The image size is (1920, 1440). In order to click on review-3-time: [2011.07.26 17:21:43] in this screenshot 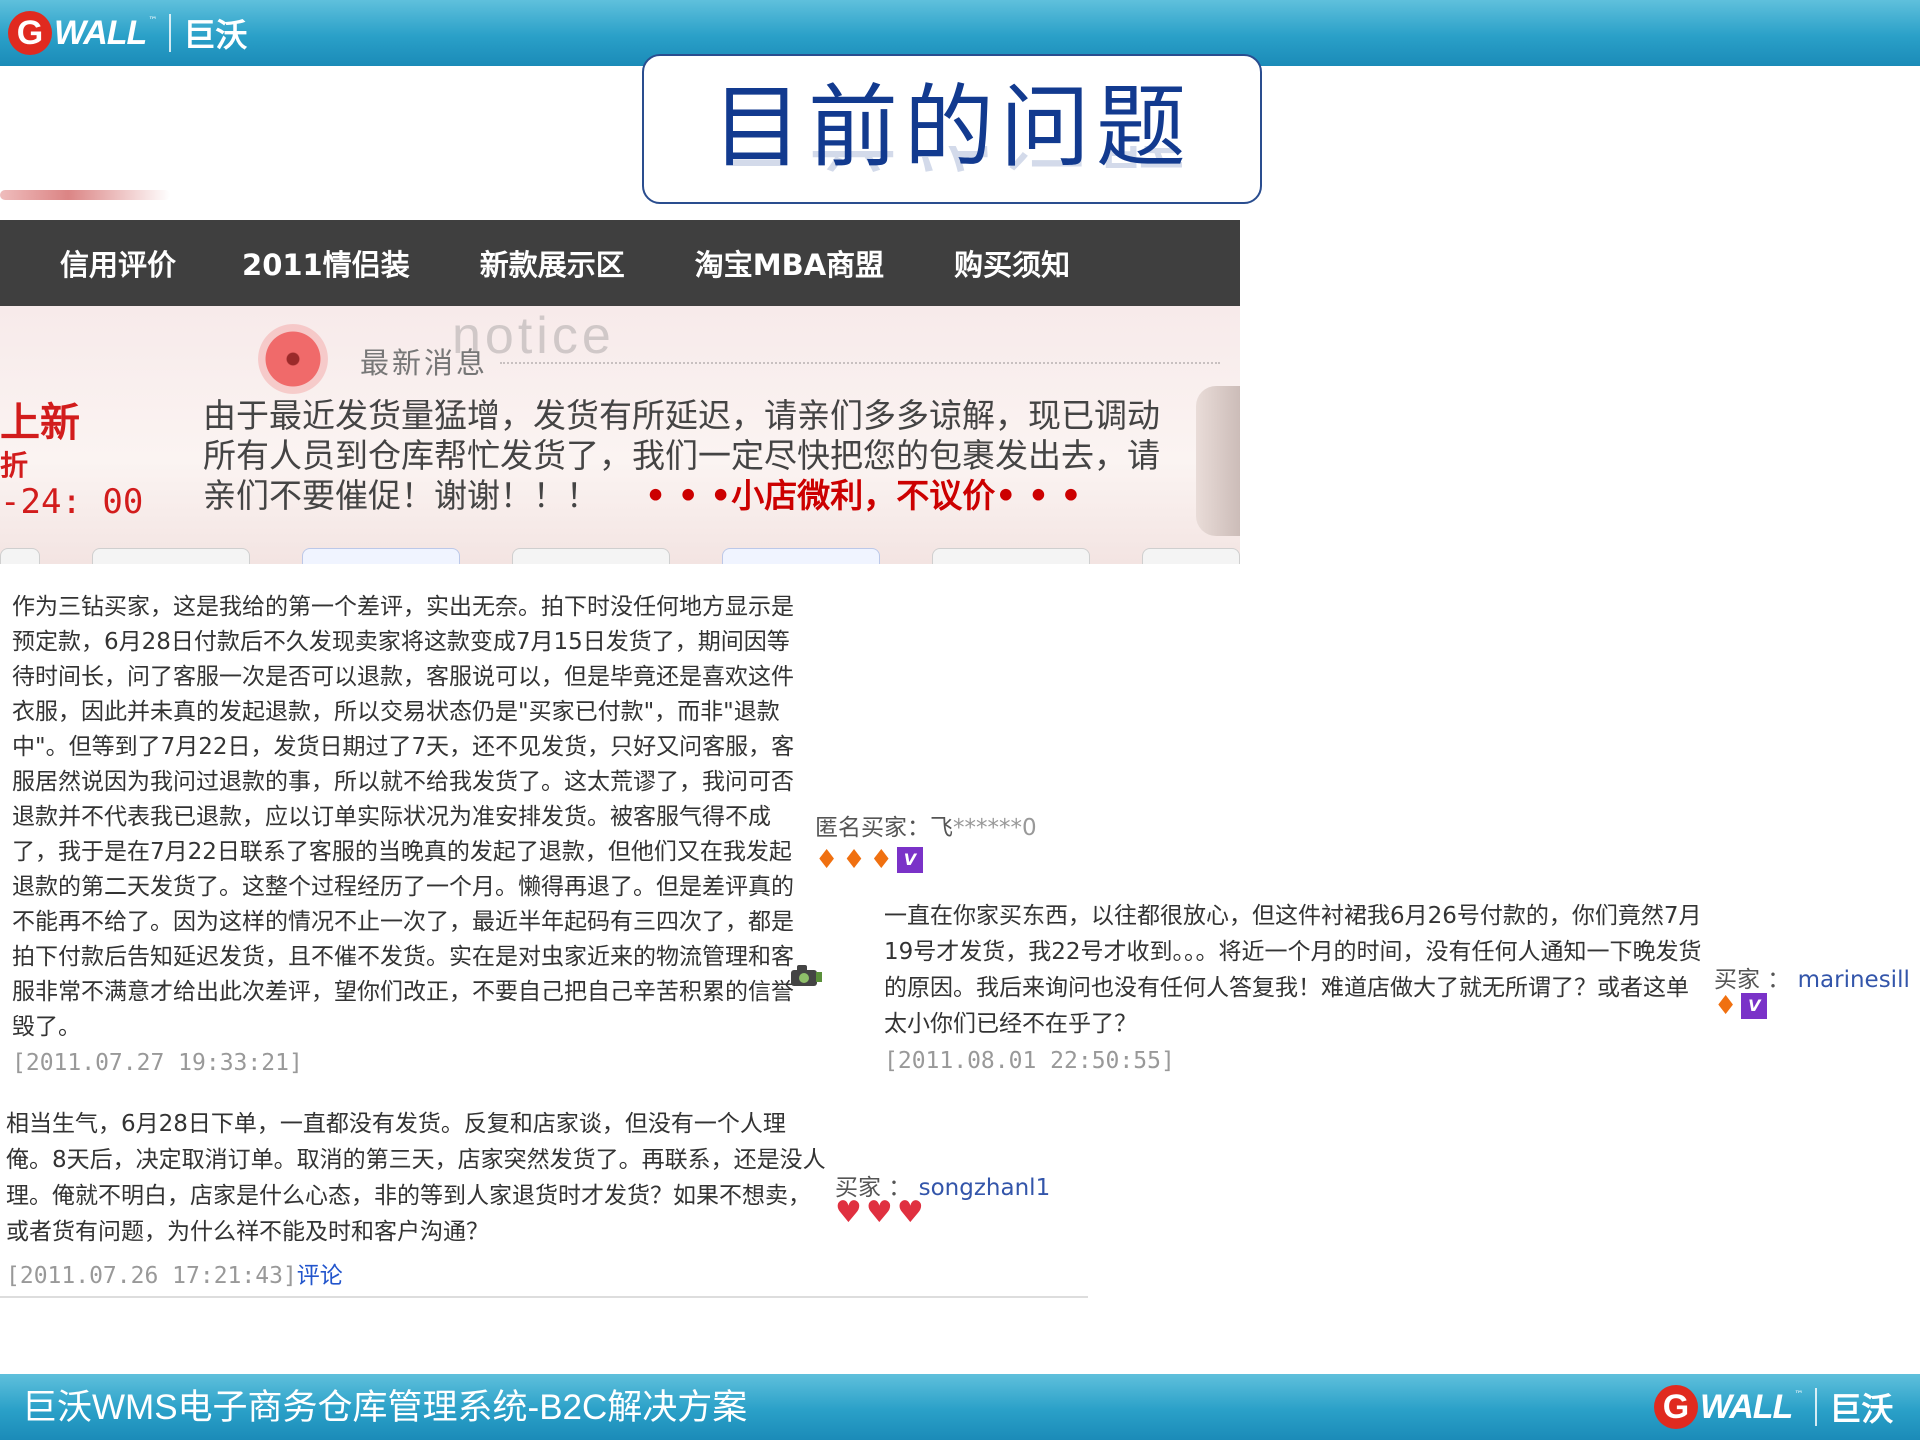, I will do `click(151, 1276)`.